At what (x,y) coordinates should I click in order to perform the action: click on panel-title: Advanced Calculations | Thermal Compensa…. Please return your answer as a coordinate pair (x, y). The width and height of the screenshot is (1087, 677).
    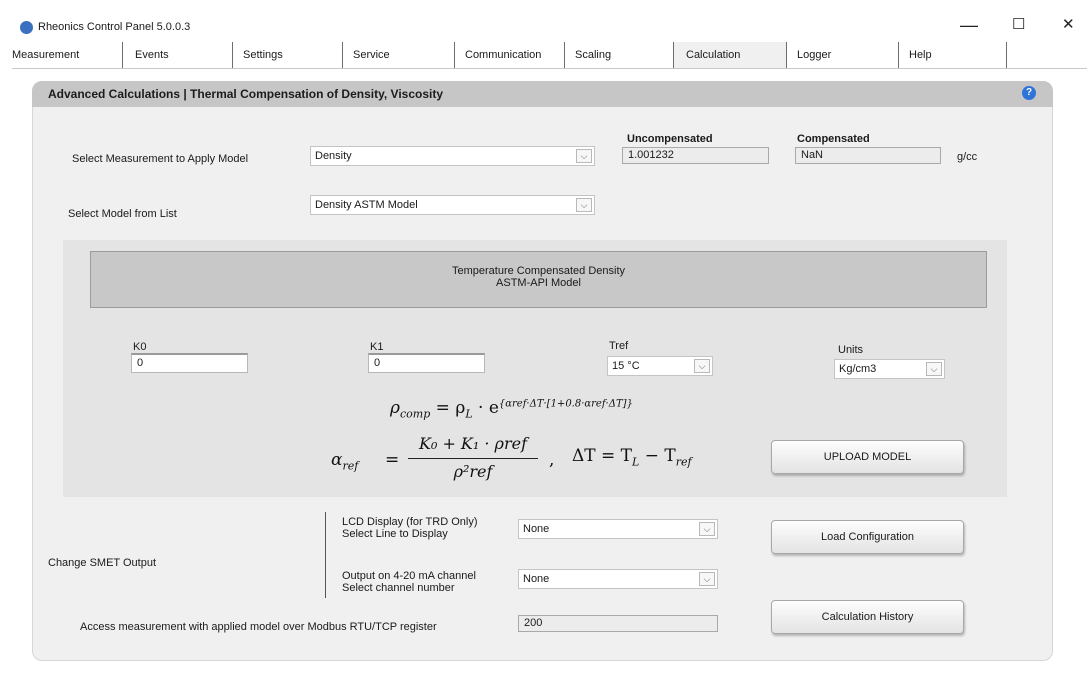
    Looking at the image, I should click on (246, 94).